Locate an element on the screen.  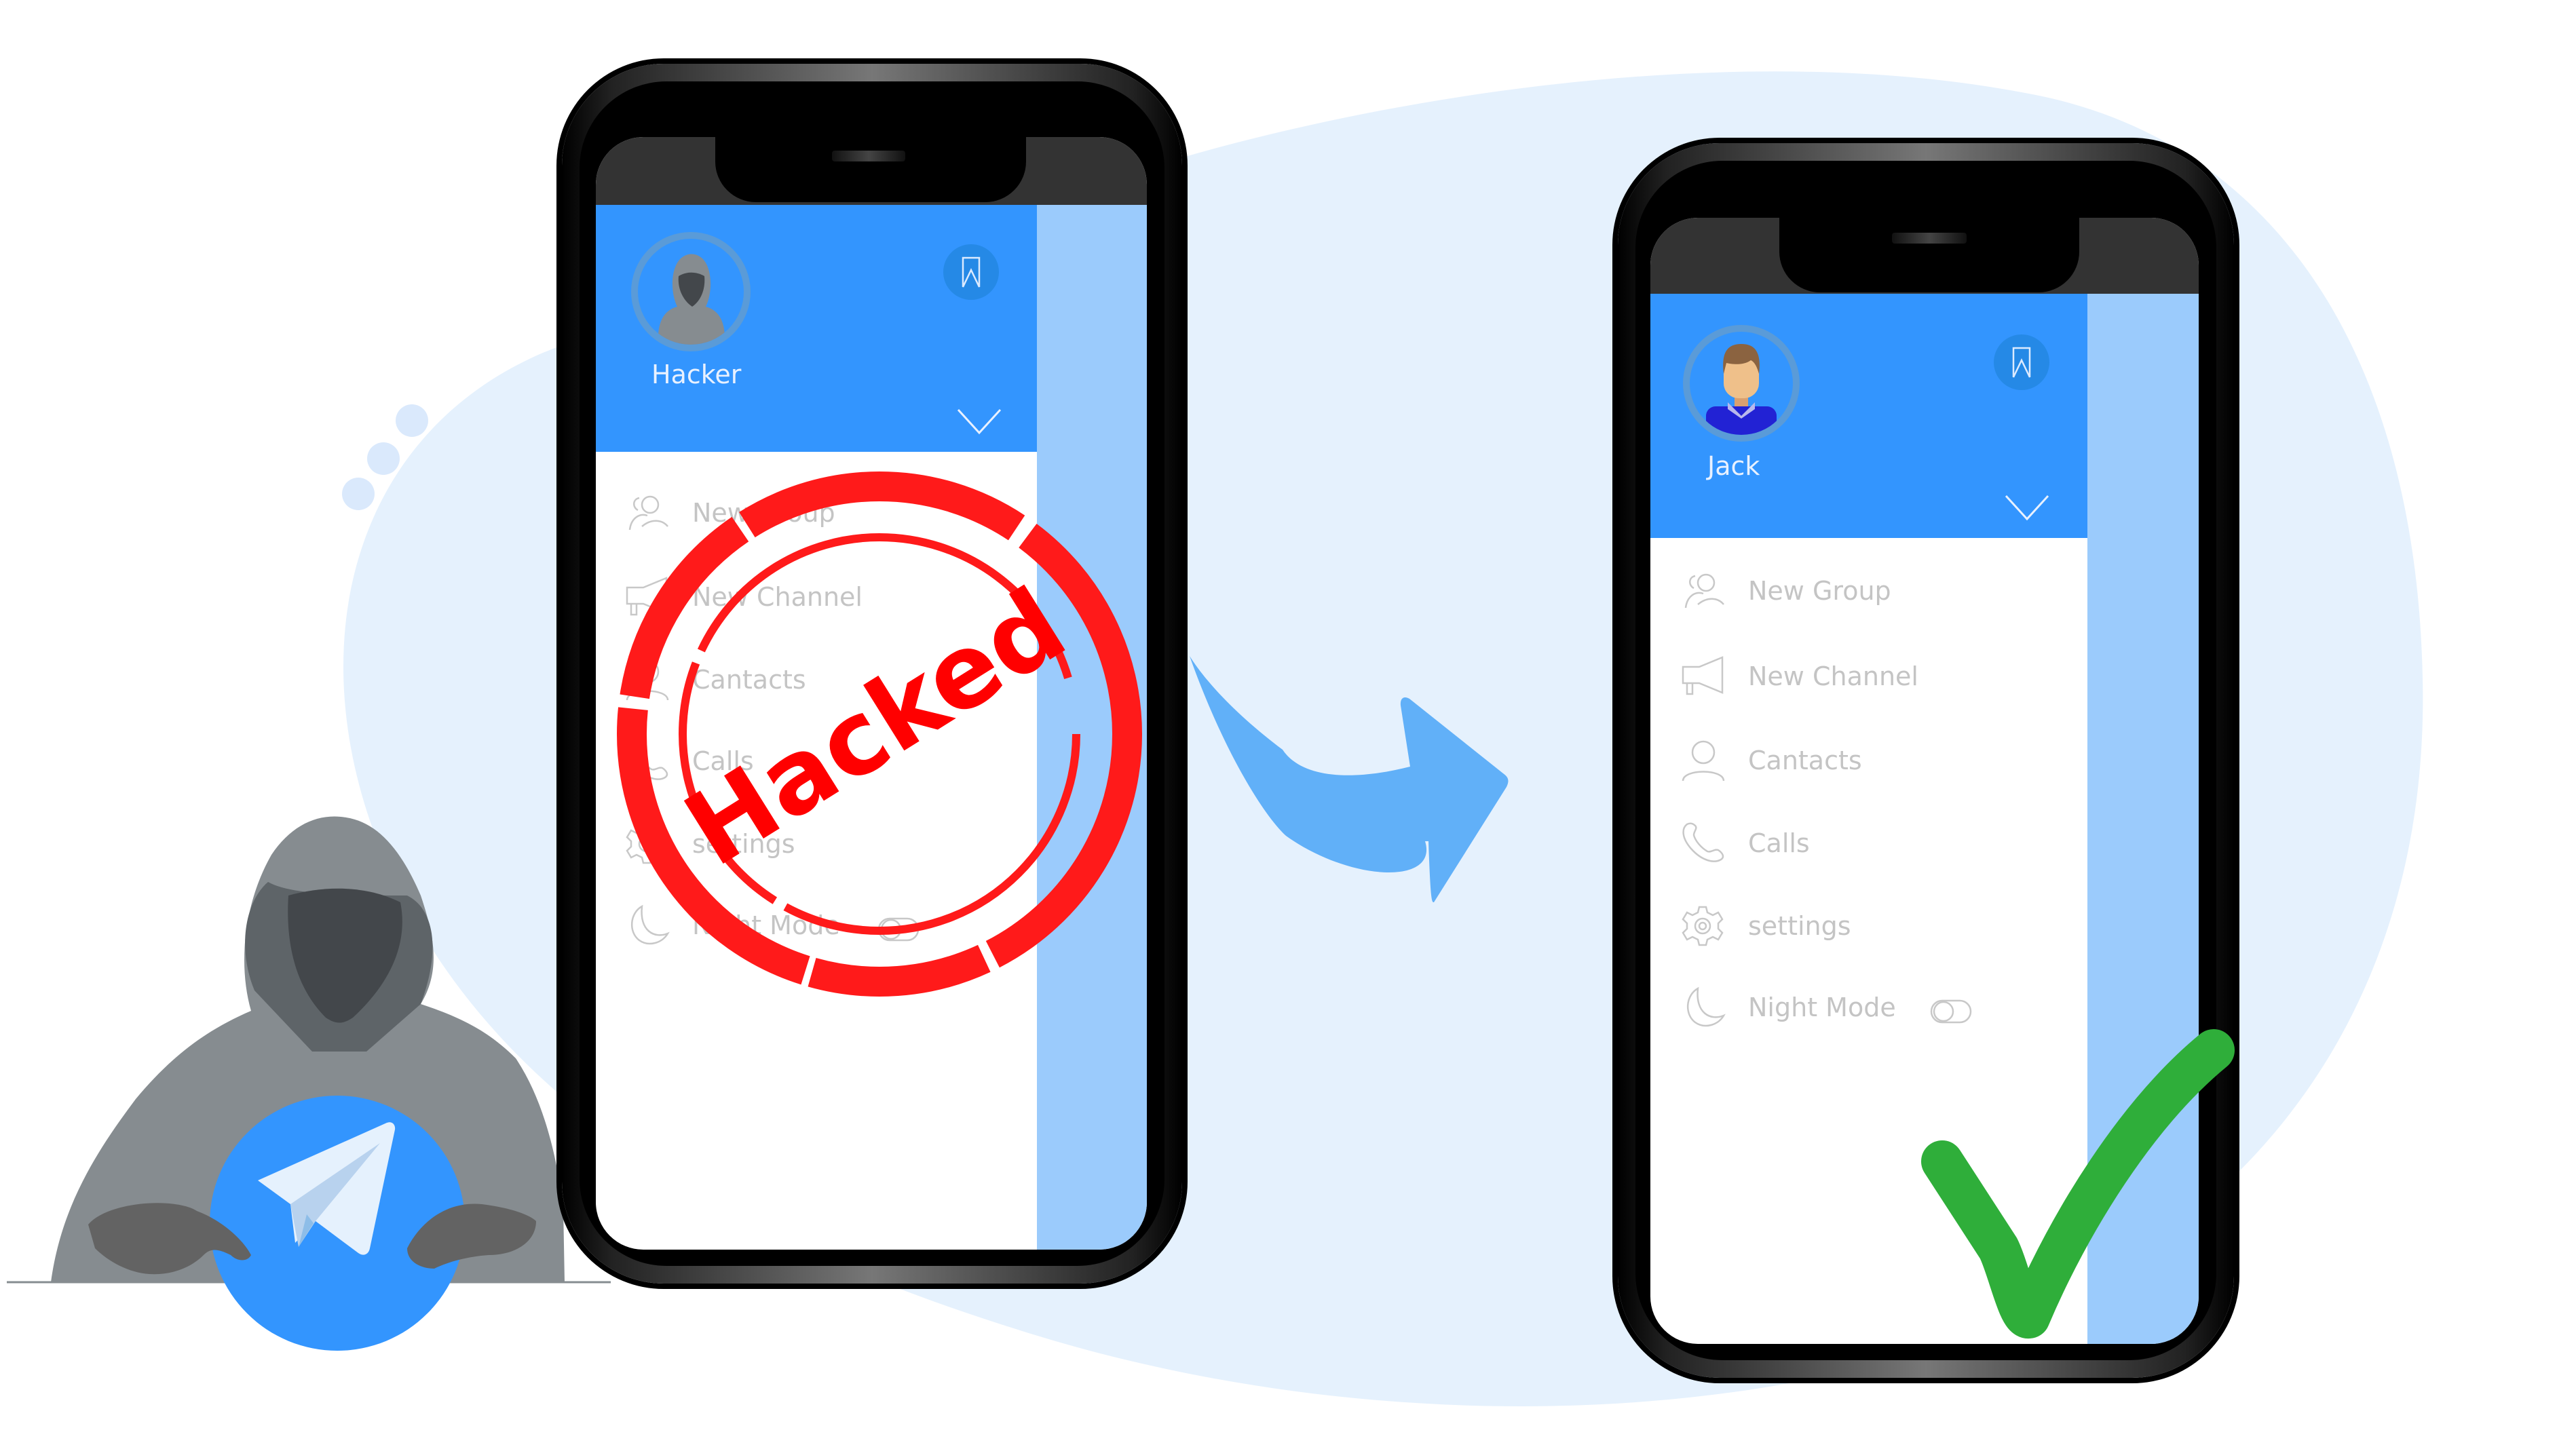
megaphone-icon is located at coordinates (1703, 675).